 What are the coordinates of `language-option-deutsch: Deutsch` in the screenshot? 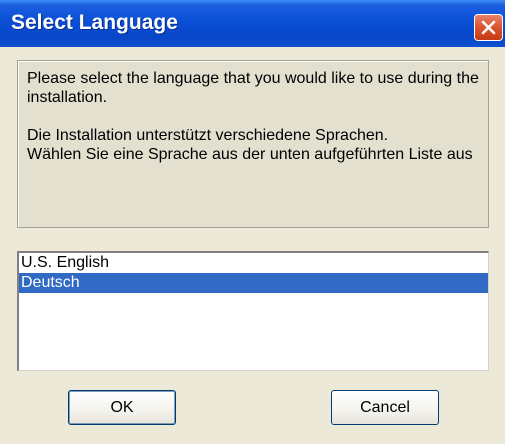 It's located at (253, 283).